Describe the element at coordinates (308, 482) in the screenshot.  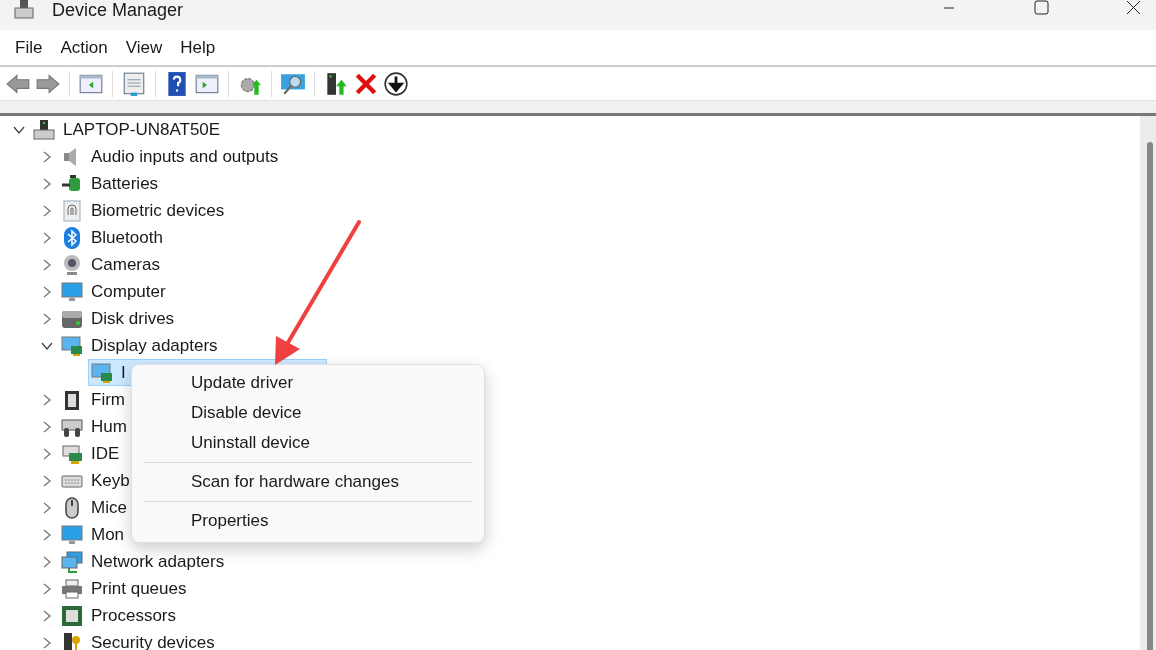
I see `context-menu-item: Scan for hardware changes` at that location.